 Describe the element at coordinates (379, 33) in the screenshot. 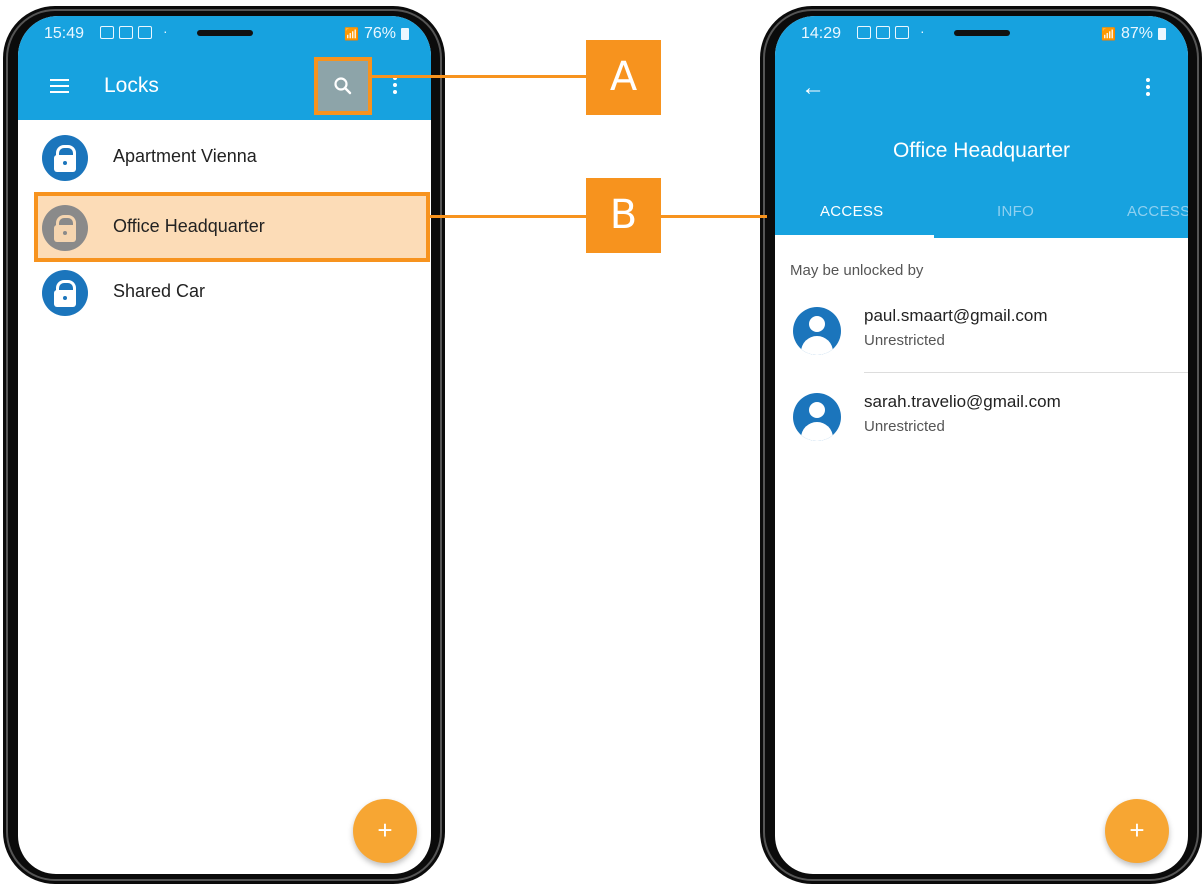

I see `battery-percent: 76%` at that location.